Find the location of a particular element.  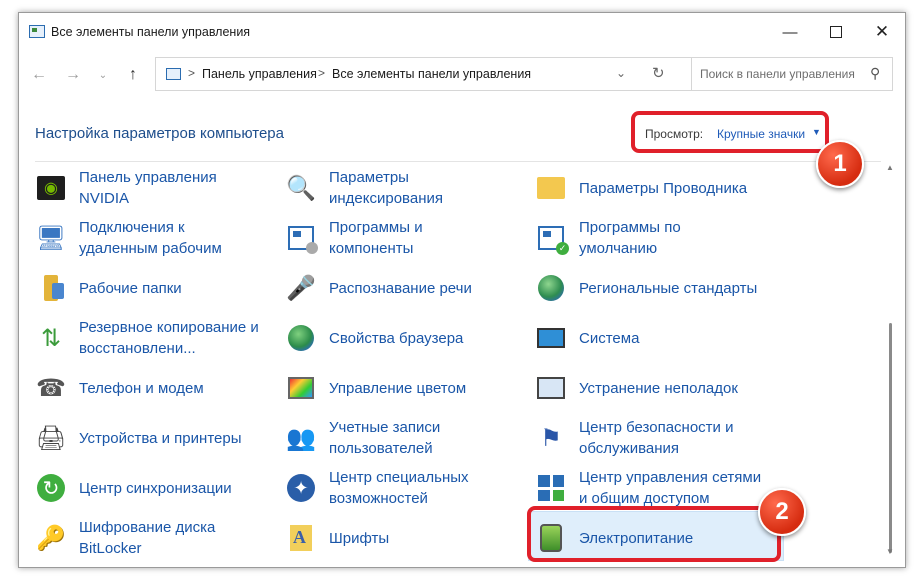

item-label: Система is located at coordinates (609, 338).